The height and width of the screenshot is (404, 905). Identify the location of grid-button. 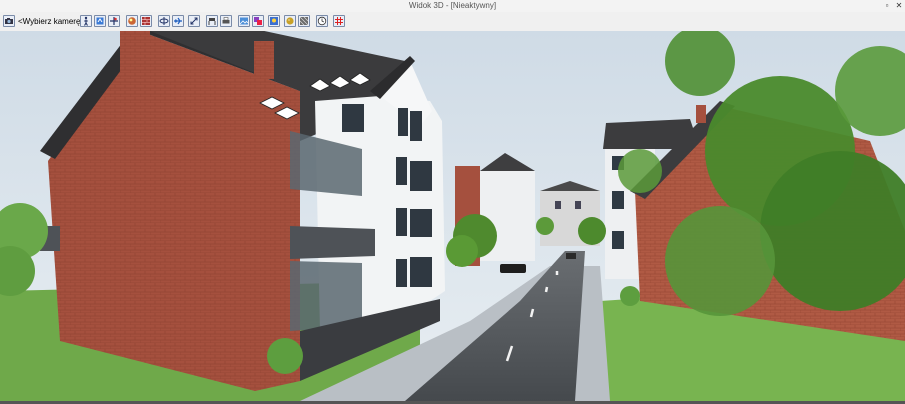
(339, 21).